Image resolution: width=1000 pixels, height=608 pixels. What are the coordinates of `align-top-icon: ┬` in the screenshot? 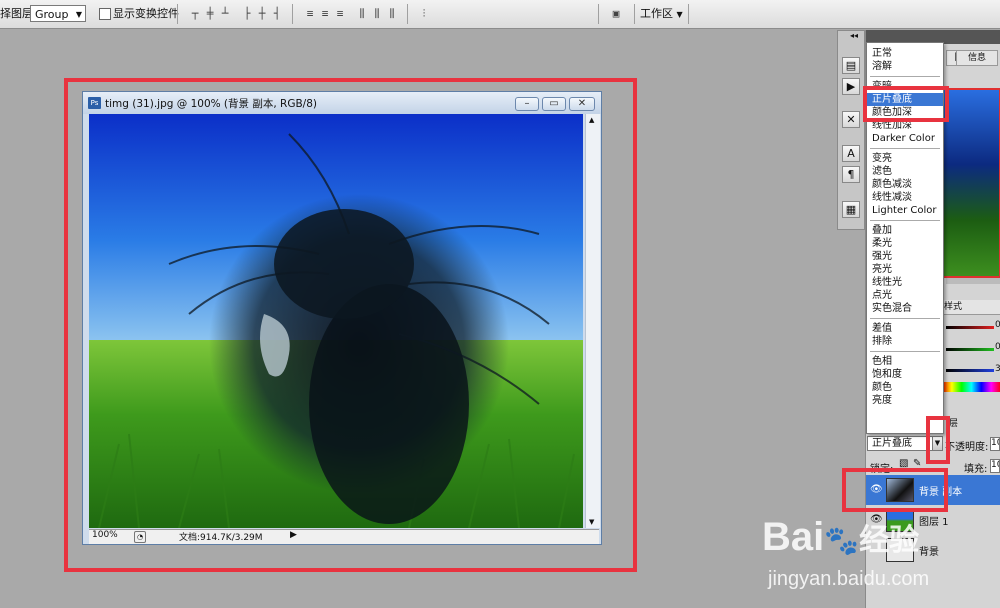 It's located at (195, 13).